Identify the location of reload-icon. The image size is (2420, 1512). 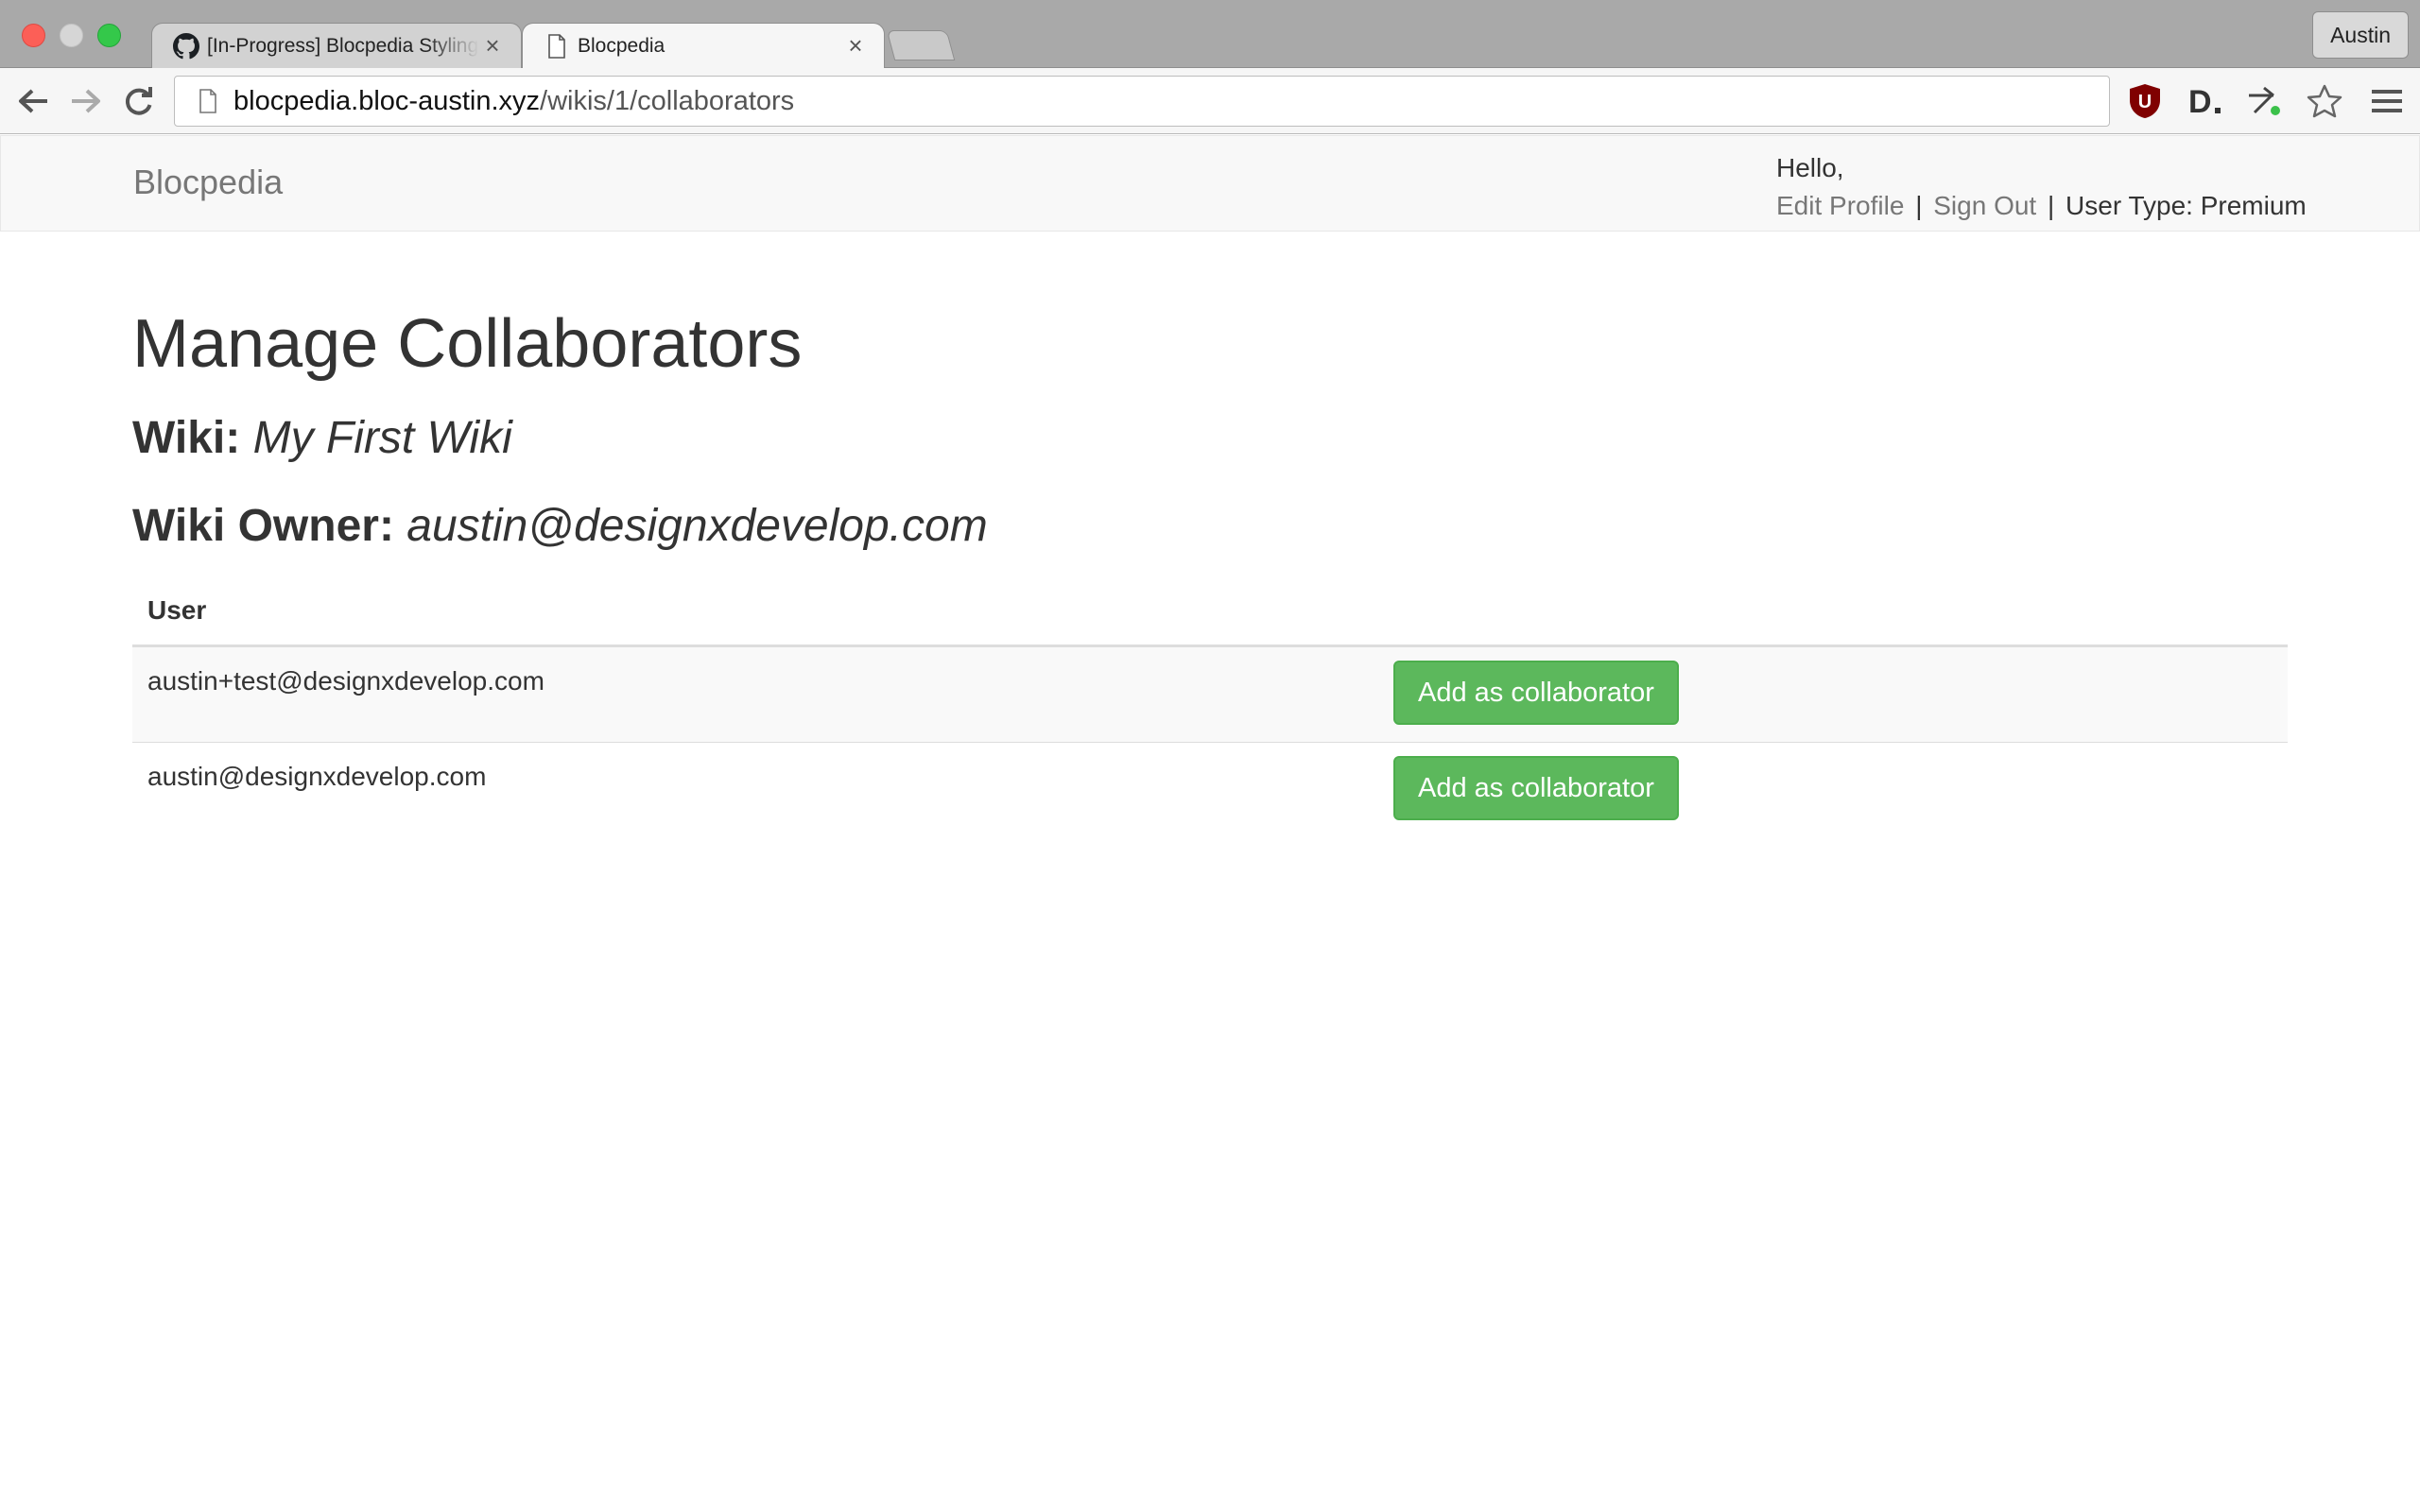
(139, 101).